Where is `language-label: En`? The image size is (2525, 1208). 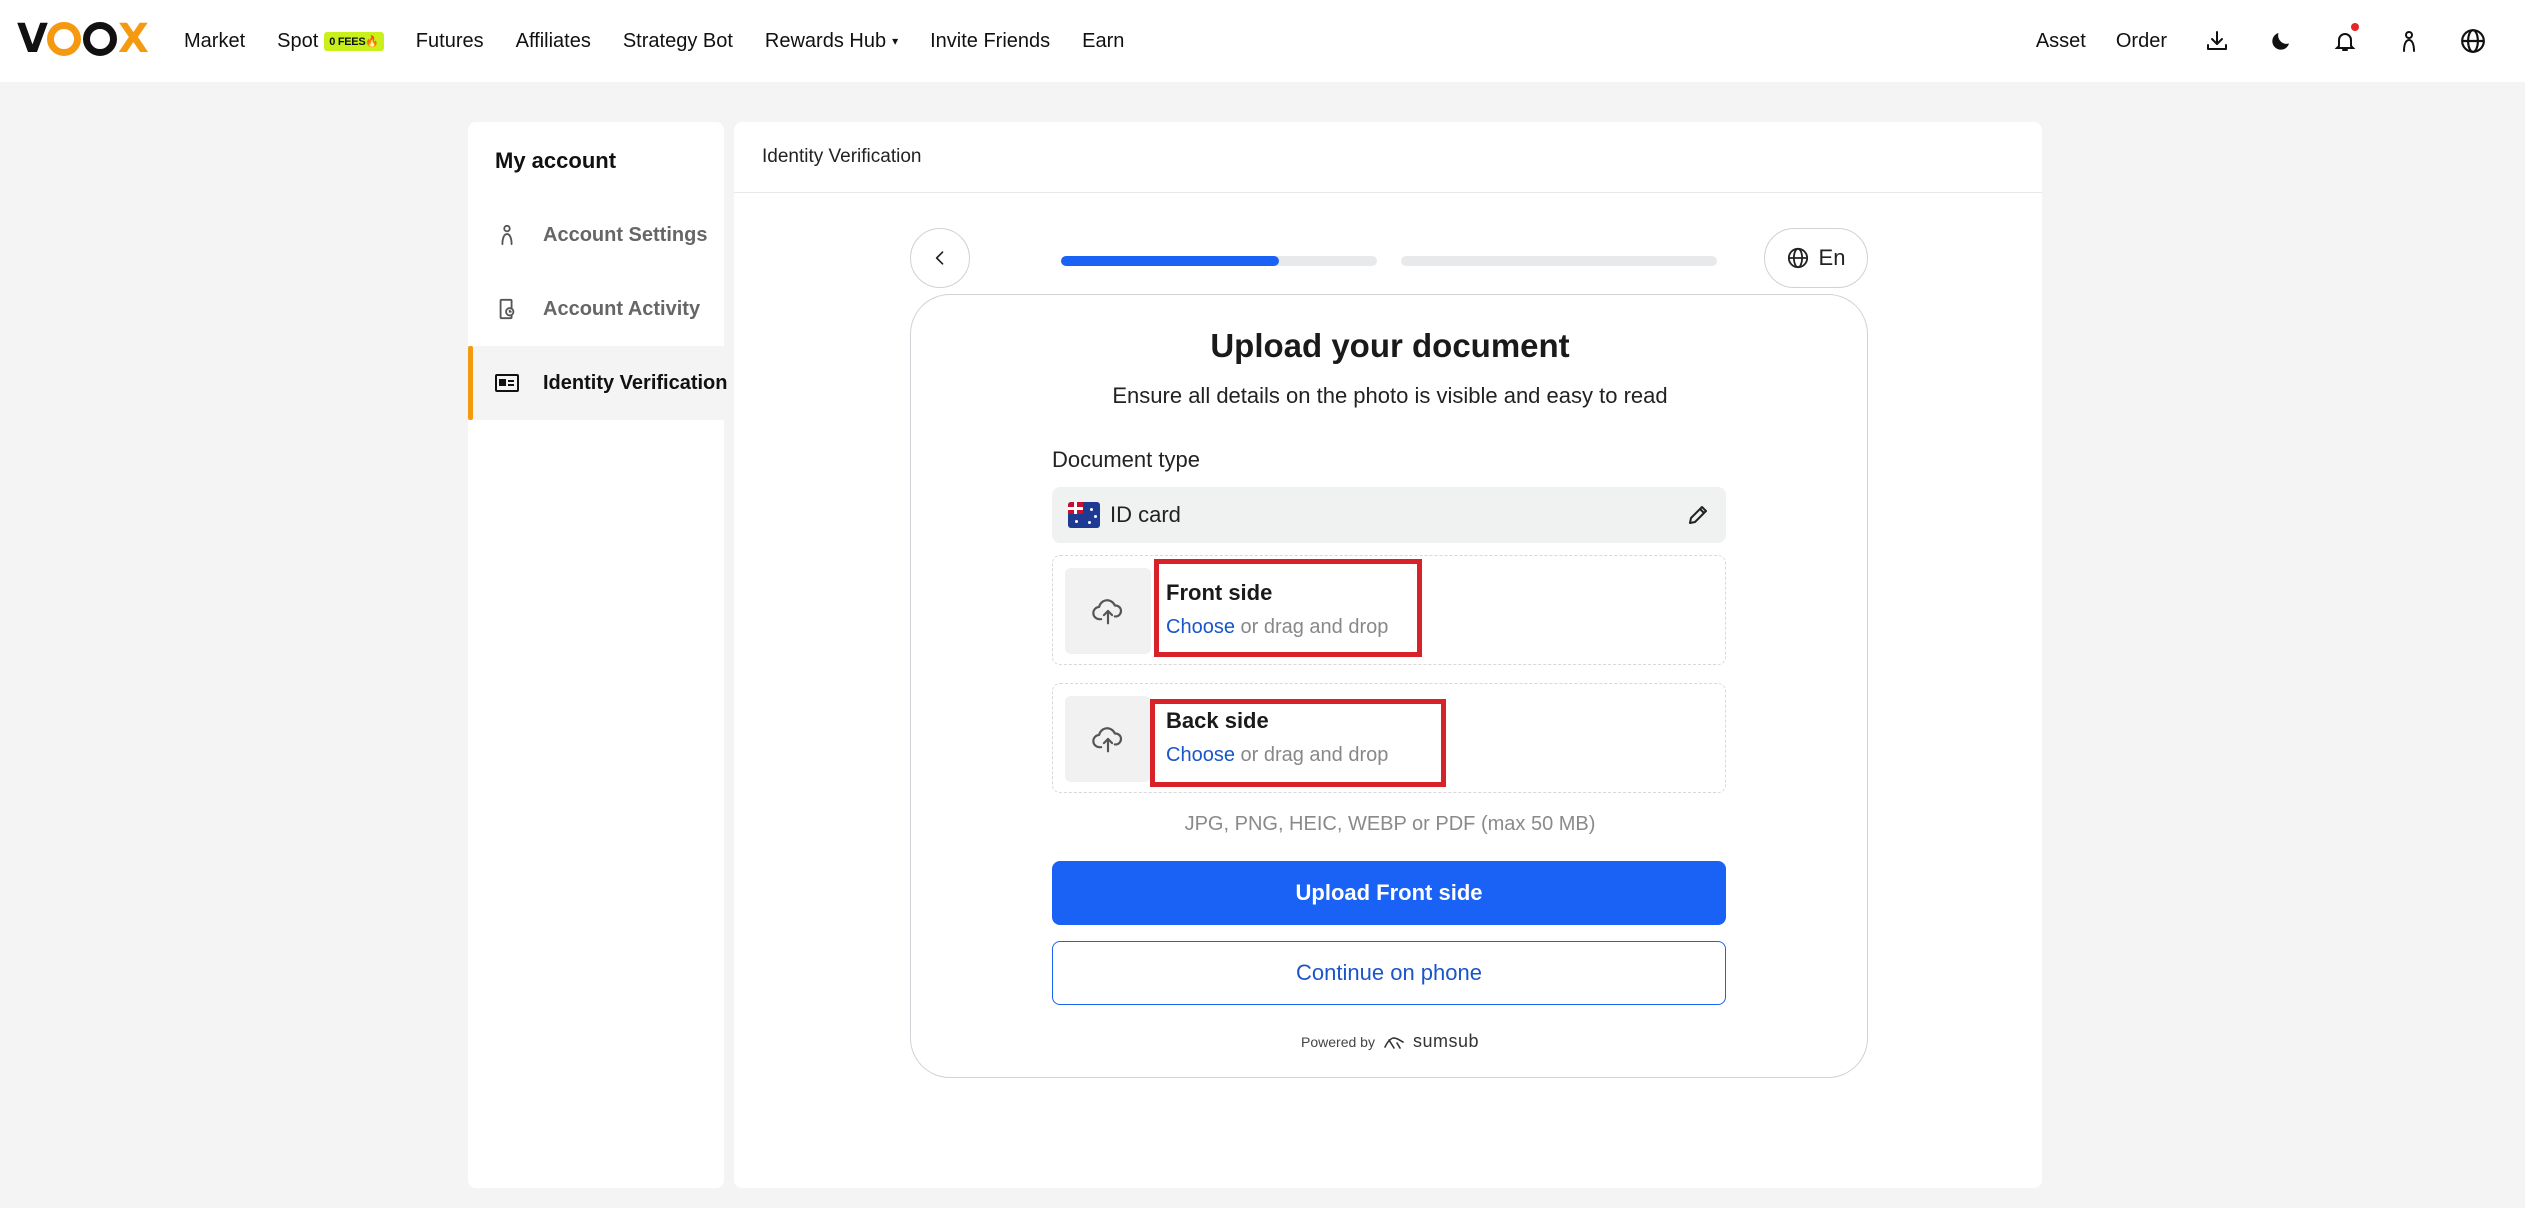
language-label: En is located at coordinates (1832, 257).